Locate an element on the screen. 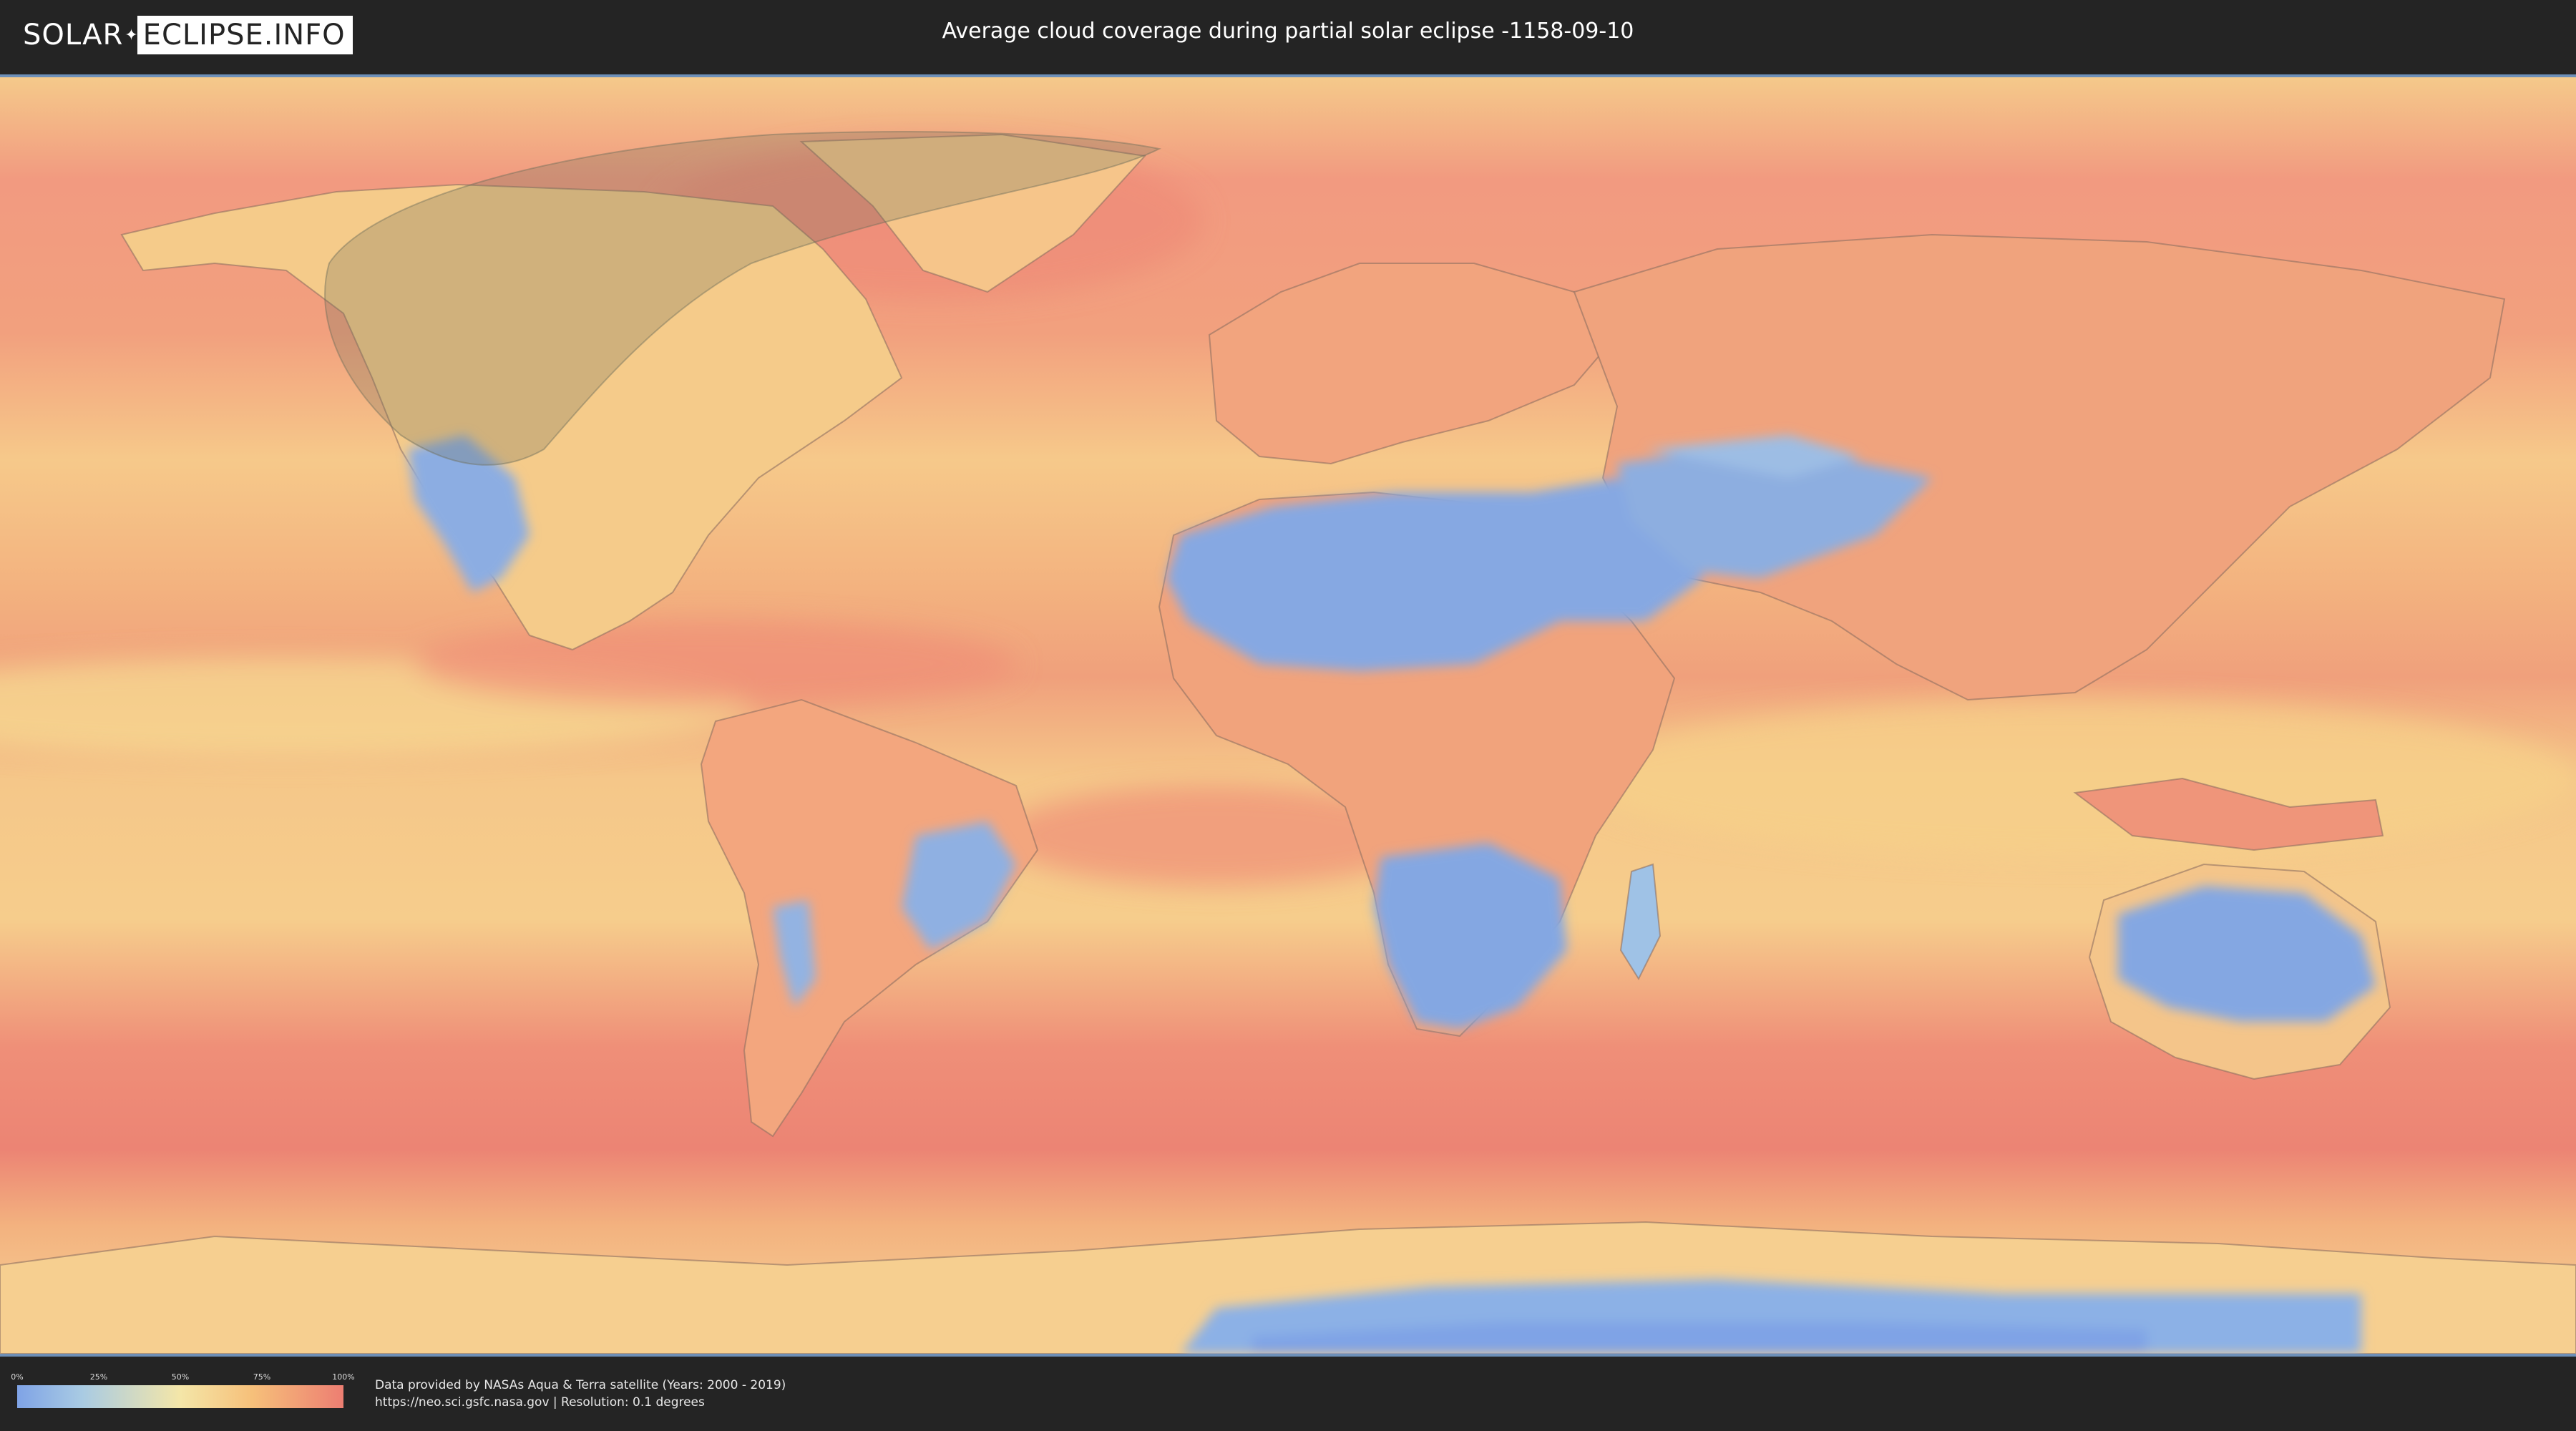 The height and width of the screenshot is (1431, 2576). legend-tick: 100% is located at coordinates (343, 1377).